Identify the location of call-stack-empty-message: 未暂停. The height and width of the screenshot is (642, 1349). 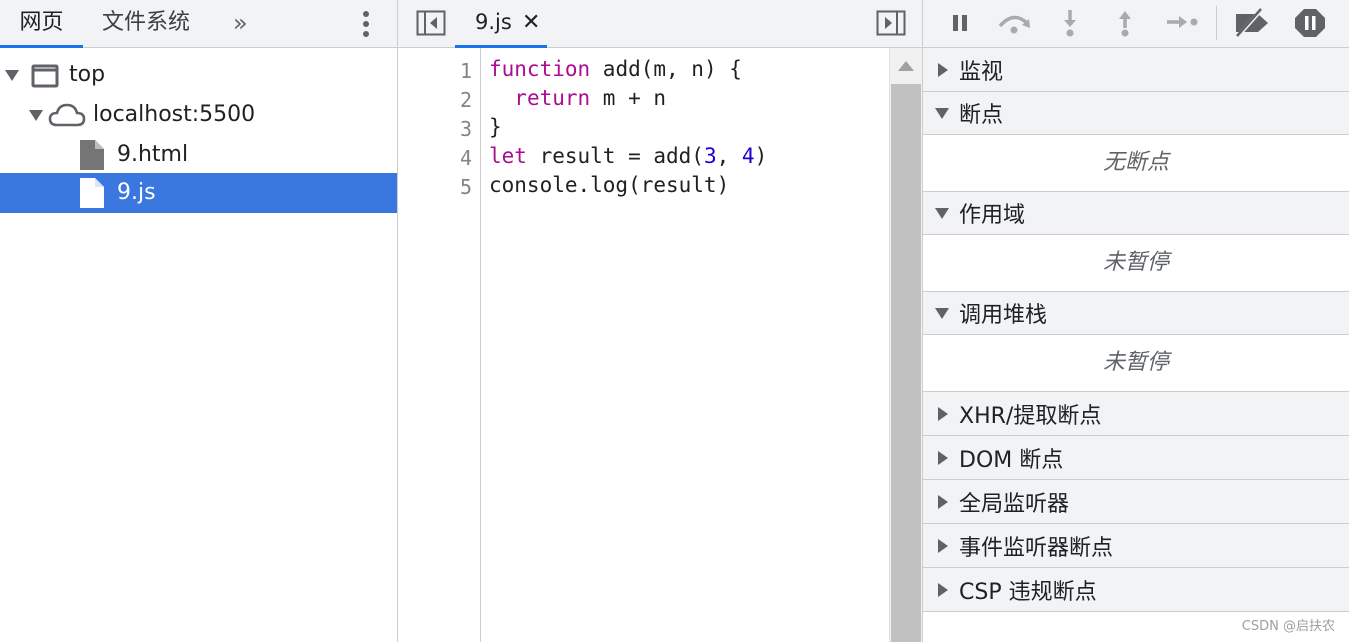
(1136, 363).